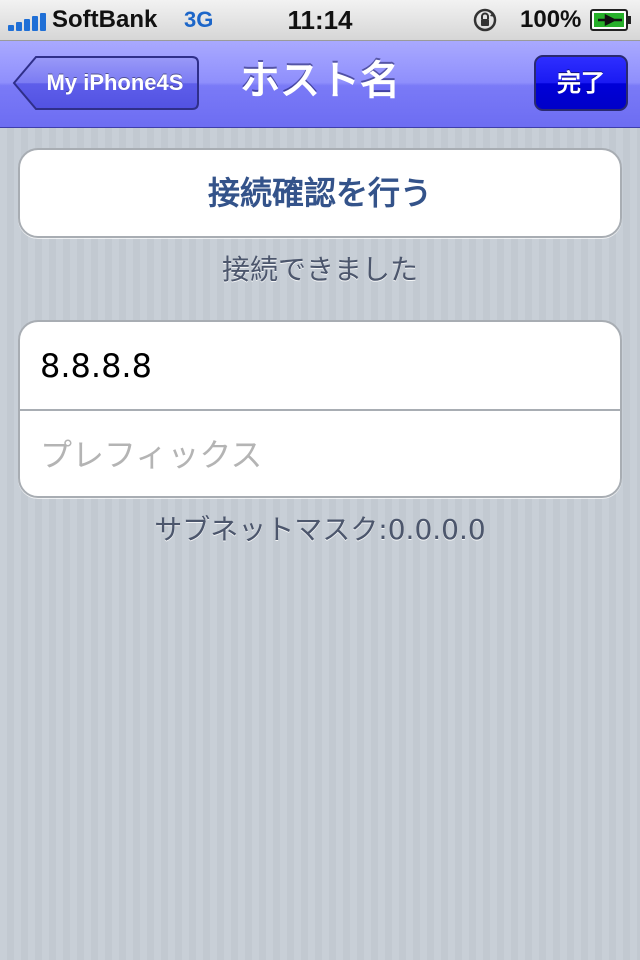  I want to click on connection-check-button: 接続確認を行う, so click(320, 193).